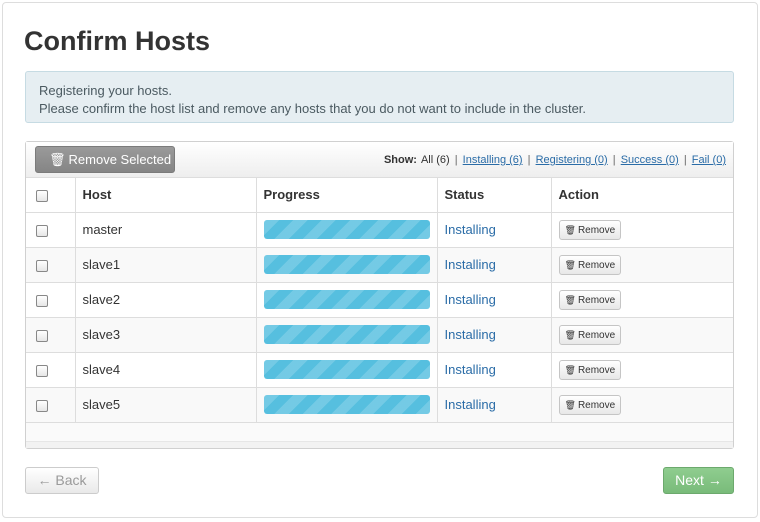 This screenshot has width=760, height=522. I want to click on host-name: slave1, so click(166, 265).